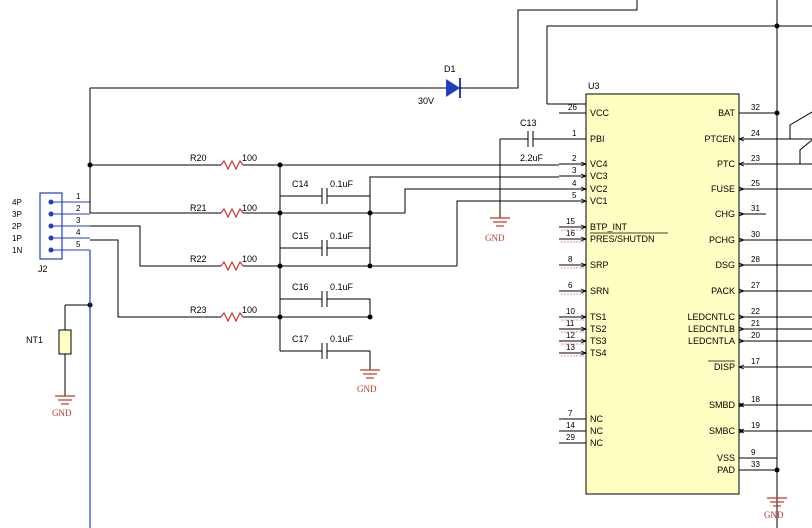  Describe the element at coordinates (198, 208) in the screenshot. I see `res-ref: R21` at that location.